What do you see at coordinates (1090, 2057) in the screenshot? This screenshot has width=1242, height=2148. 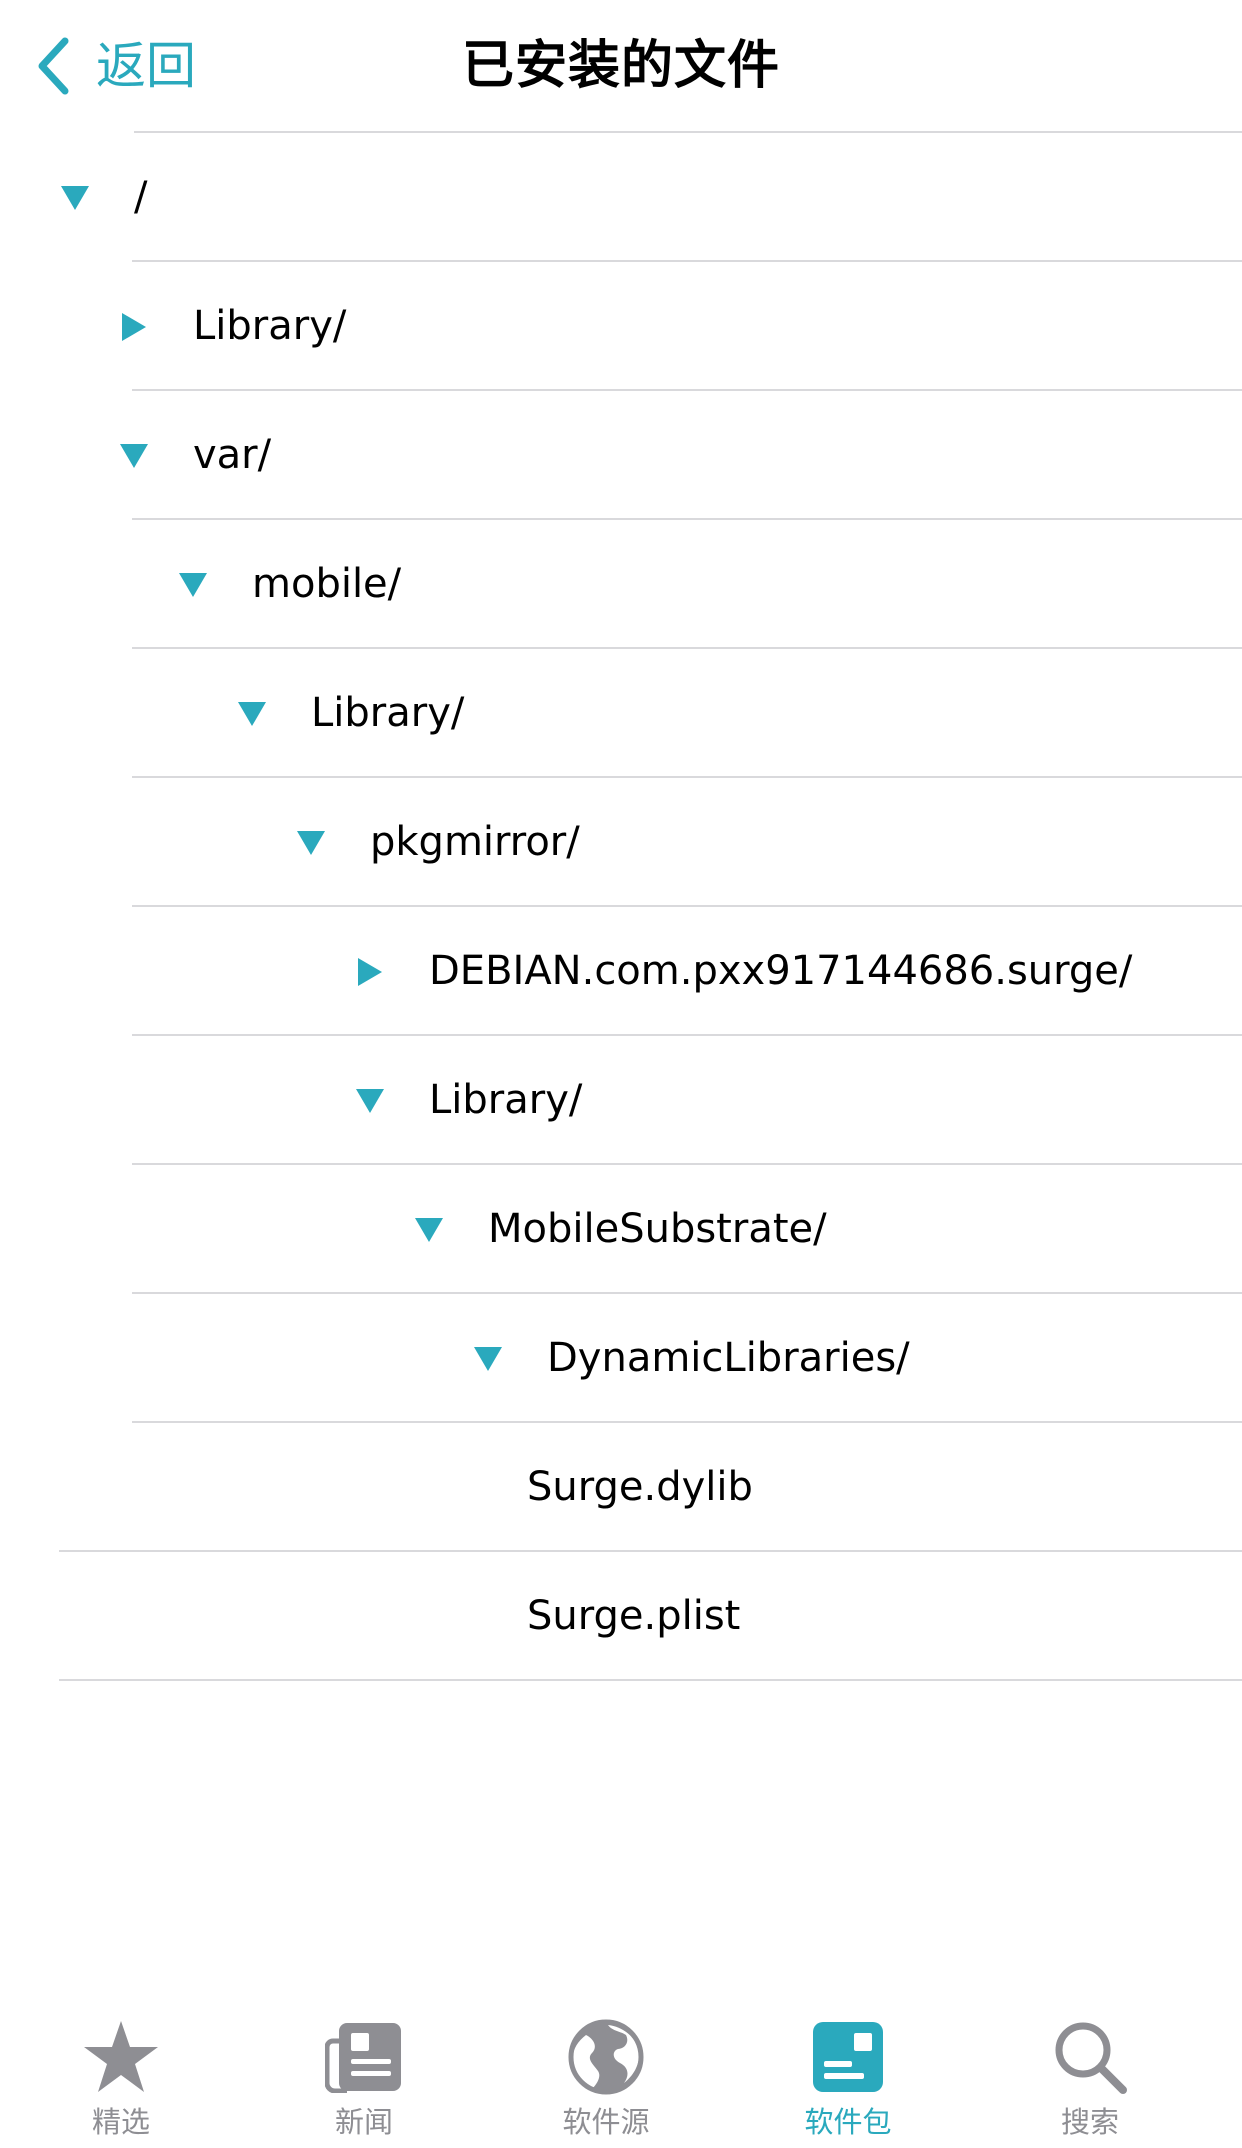 I see `search-icon` at bounding box center [1090, 2057].